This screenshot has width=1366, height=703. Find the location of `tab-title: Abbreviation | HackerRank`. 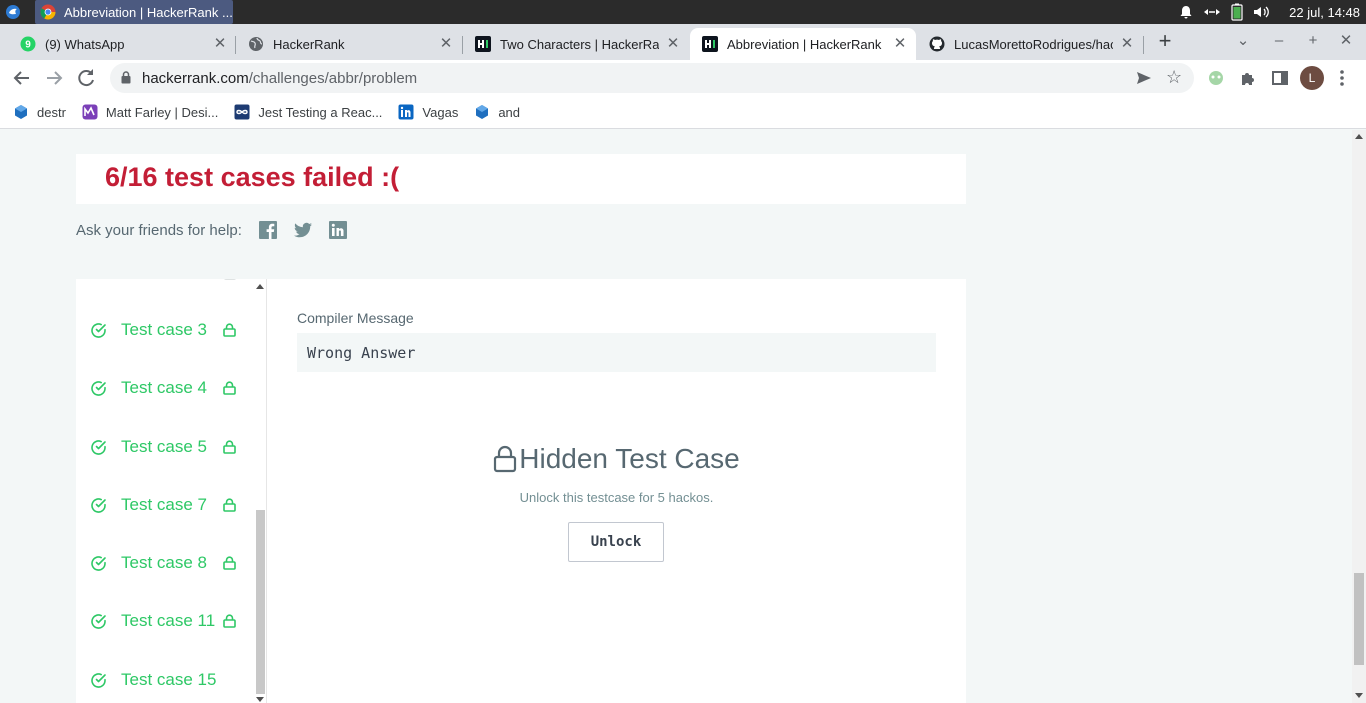

tab-title: Abbreviation | HackerRank is located at coordinates (804, 44).